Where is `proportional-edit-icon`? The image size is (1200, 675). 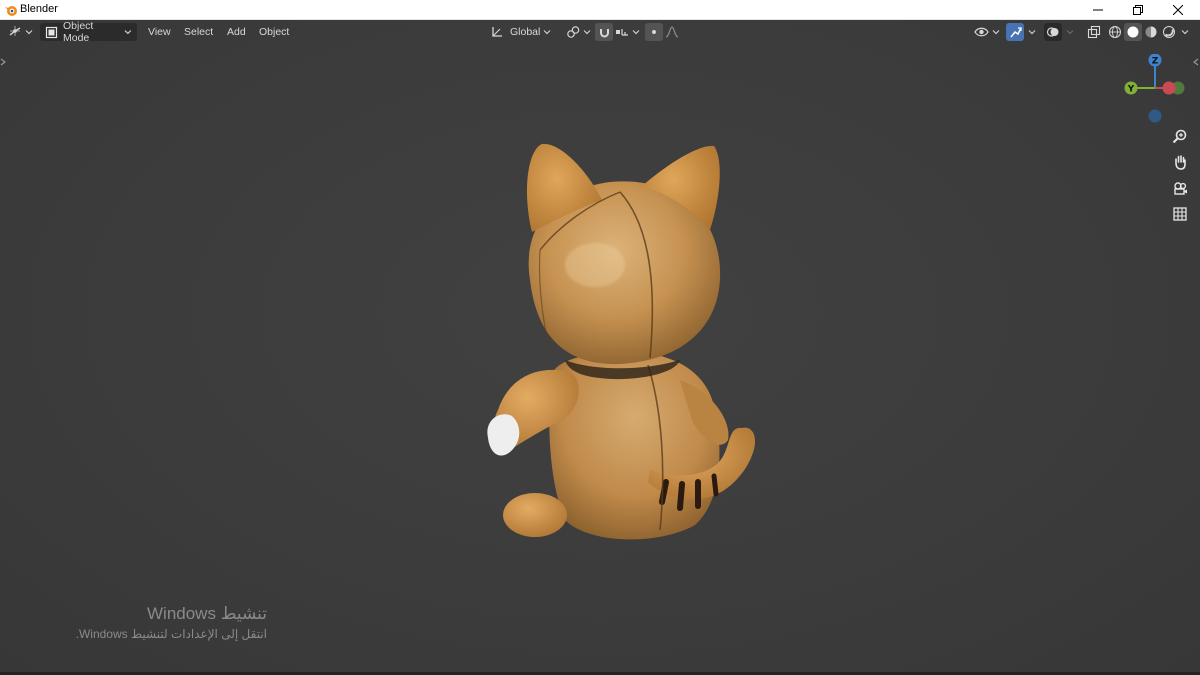
proportional-edit-icon is located at coordinates (654, 32).